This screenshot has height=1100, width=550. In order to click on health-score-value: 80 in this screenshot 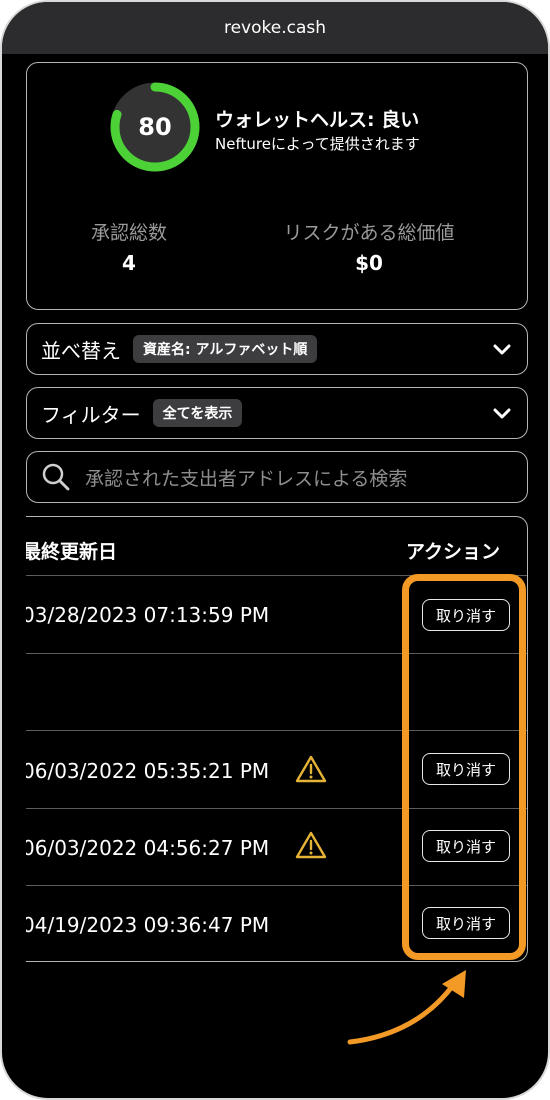, I will do `click(155, 127)`.